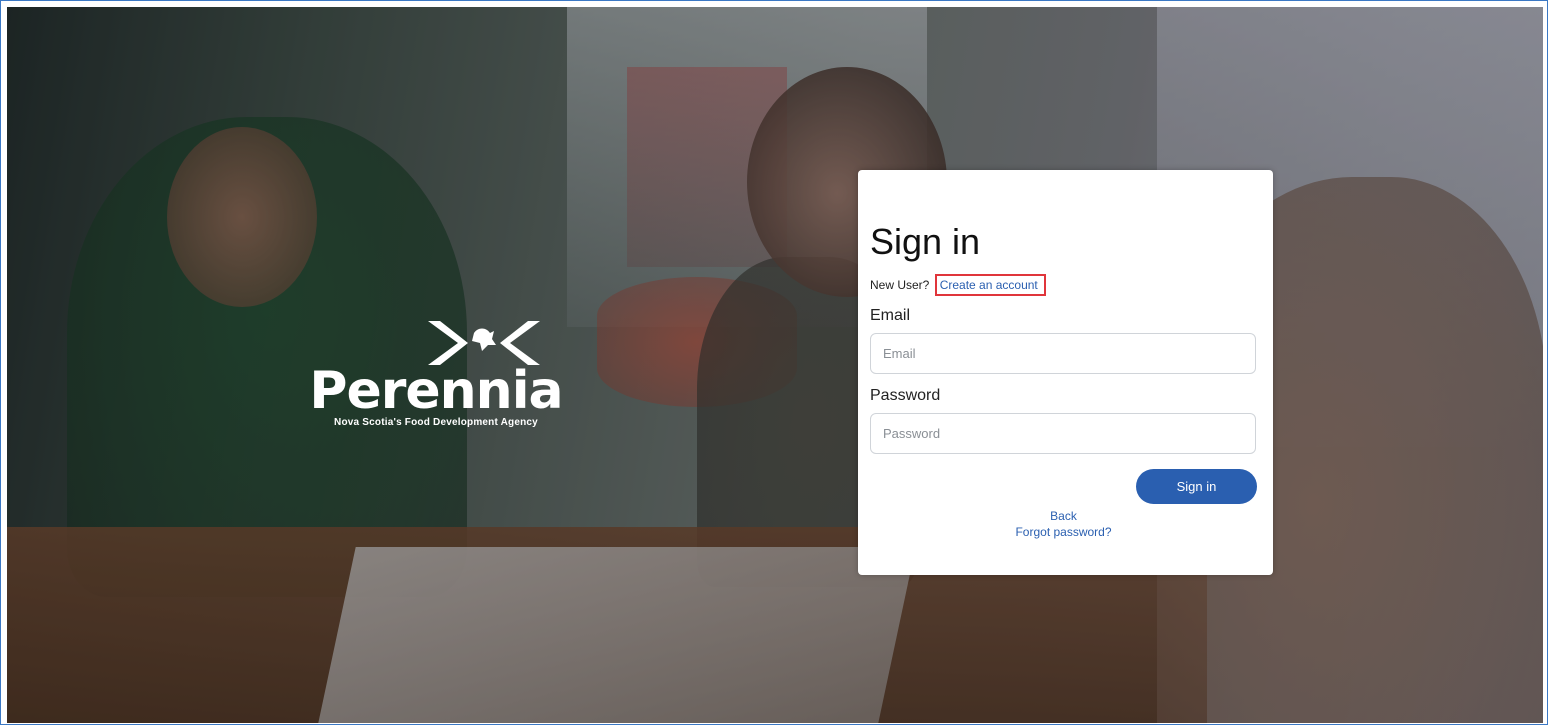  I want to click on back-link: Back, so click(1063, 516).